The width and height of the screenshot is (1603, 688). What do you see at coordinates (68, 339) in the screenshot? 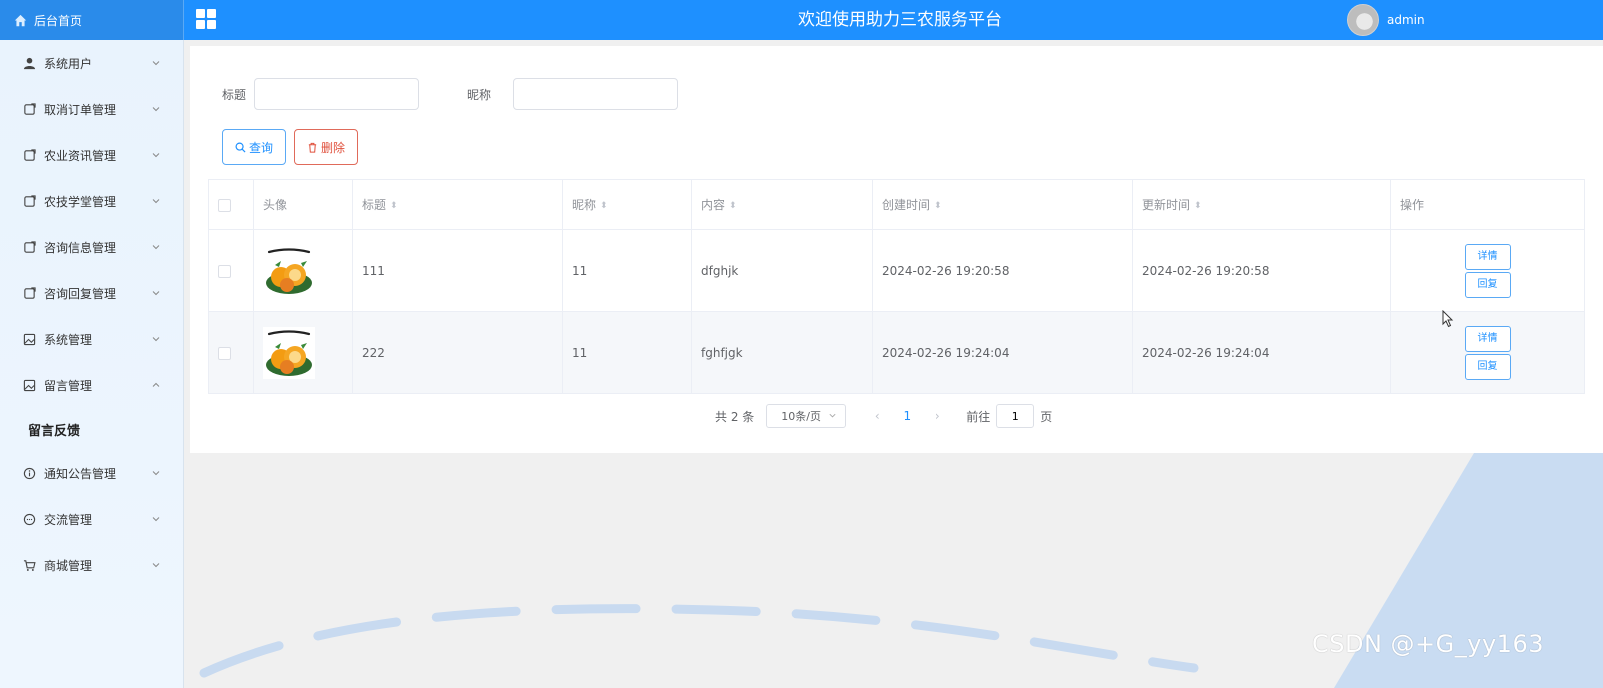
I see `sidebar-item-label: 系统管理` at bounding box center [68, 339].